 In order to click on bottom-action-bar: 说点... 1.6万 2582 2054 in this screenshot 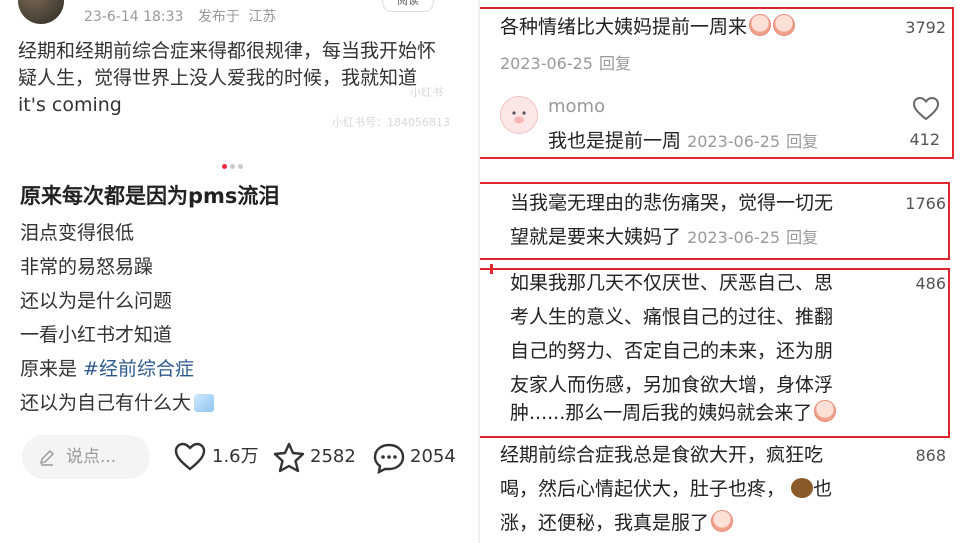, I will do `click(239, 458)`.